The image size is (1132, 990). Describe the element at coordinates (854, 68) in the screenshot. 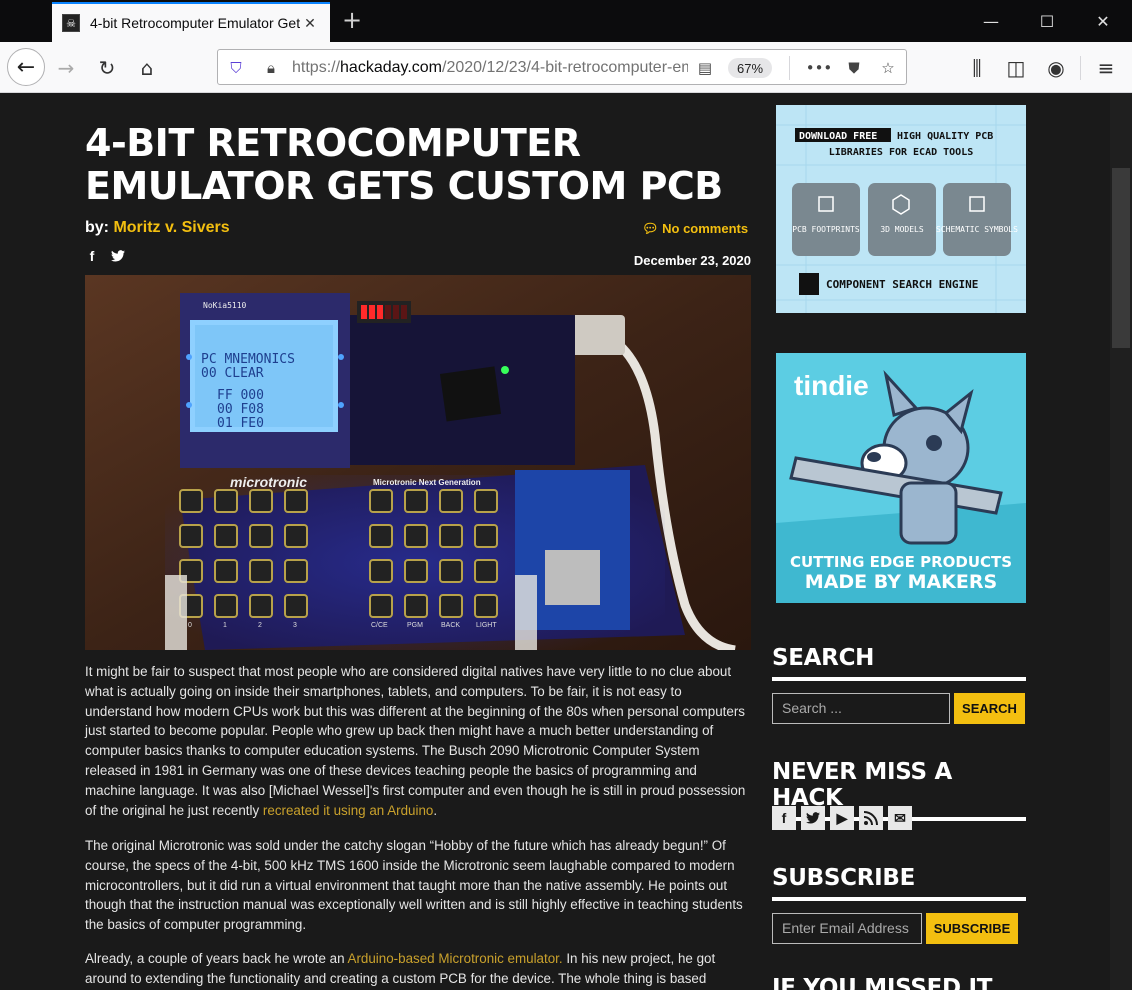

I see `pocket-icon: ⛊` at that location.